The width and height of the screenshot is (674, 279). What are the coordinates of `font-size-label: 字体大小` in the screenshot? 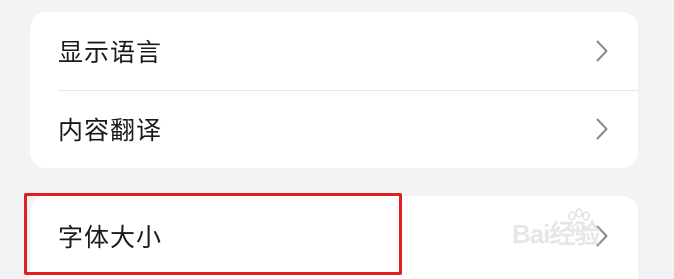 It's located at (110, 237).